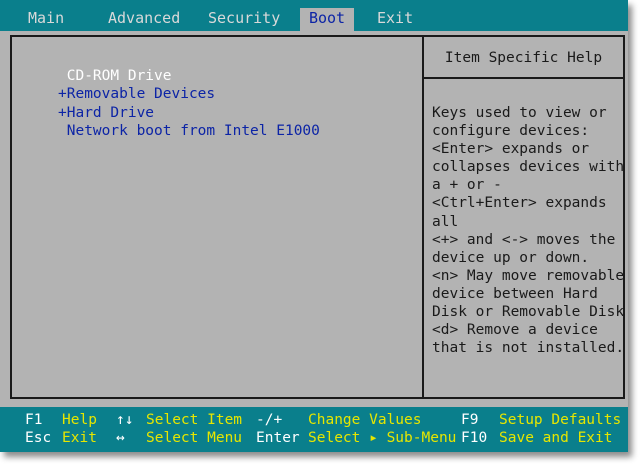 The height and width of the screenshot is (464, 640). I want to click on help-line: <n> May move removable, so click(528, 275).